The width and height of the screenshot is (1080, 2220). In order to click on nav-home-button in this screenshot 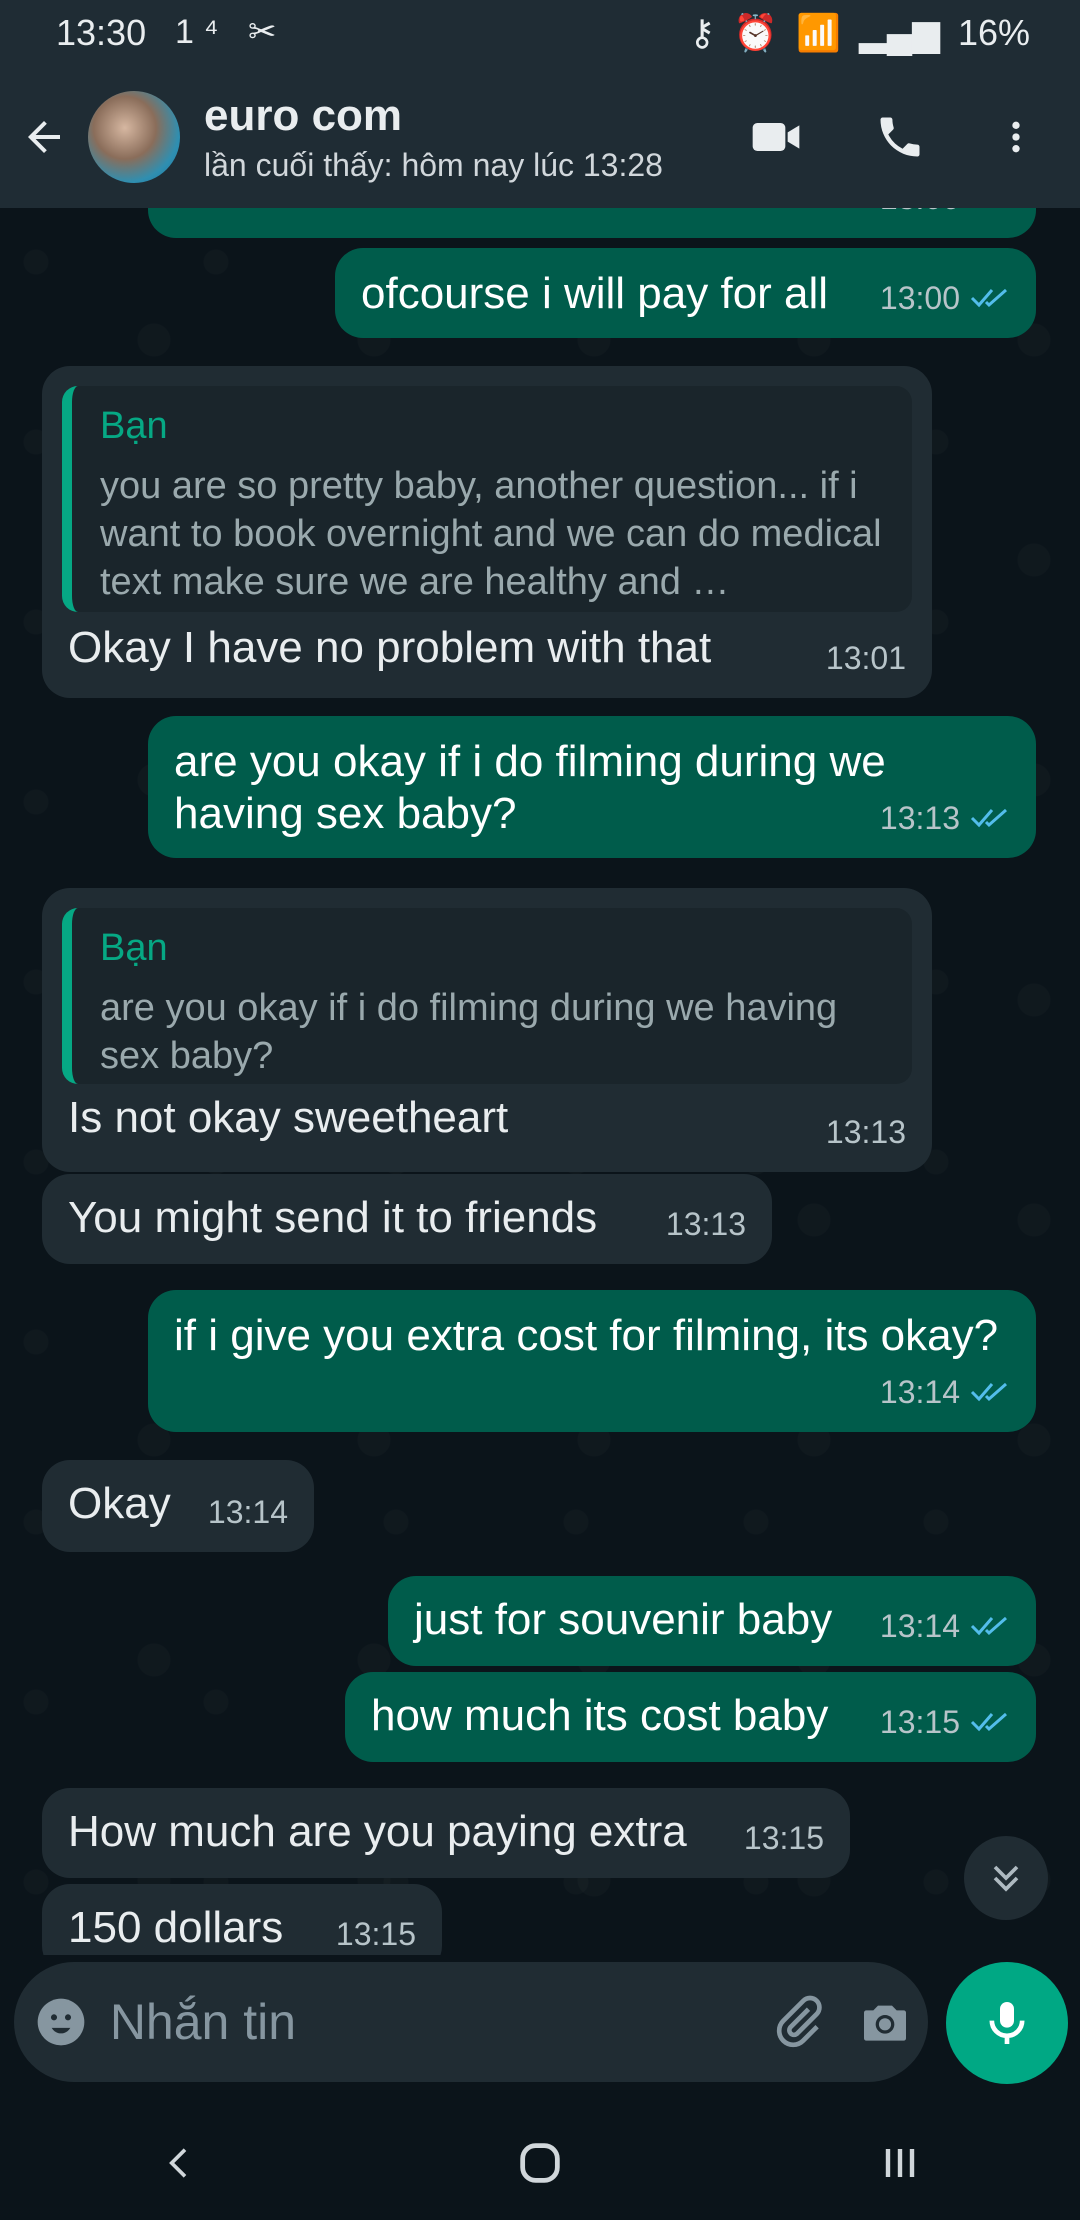, I will do `click(540, 2163)`.